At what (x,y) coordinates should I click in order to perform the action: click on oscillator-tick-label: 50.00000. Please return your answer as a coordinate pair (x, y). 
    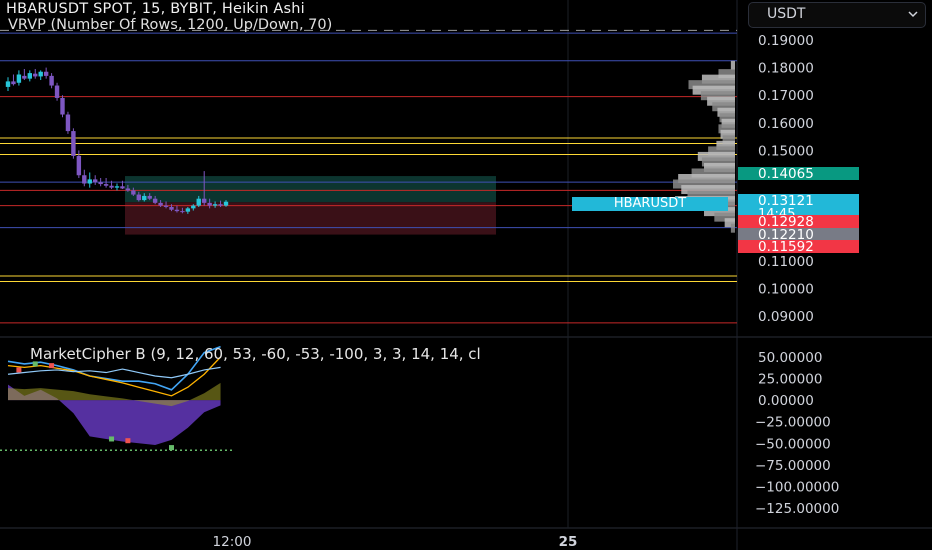
    Looking at the image, I should click on (790, 358).